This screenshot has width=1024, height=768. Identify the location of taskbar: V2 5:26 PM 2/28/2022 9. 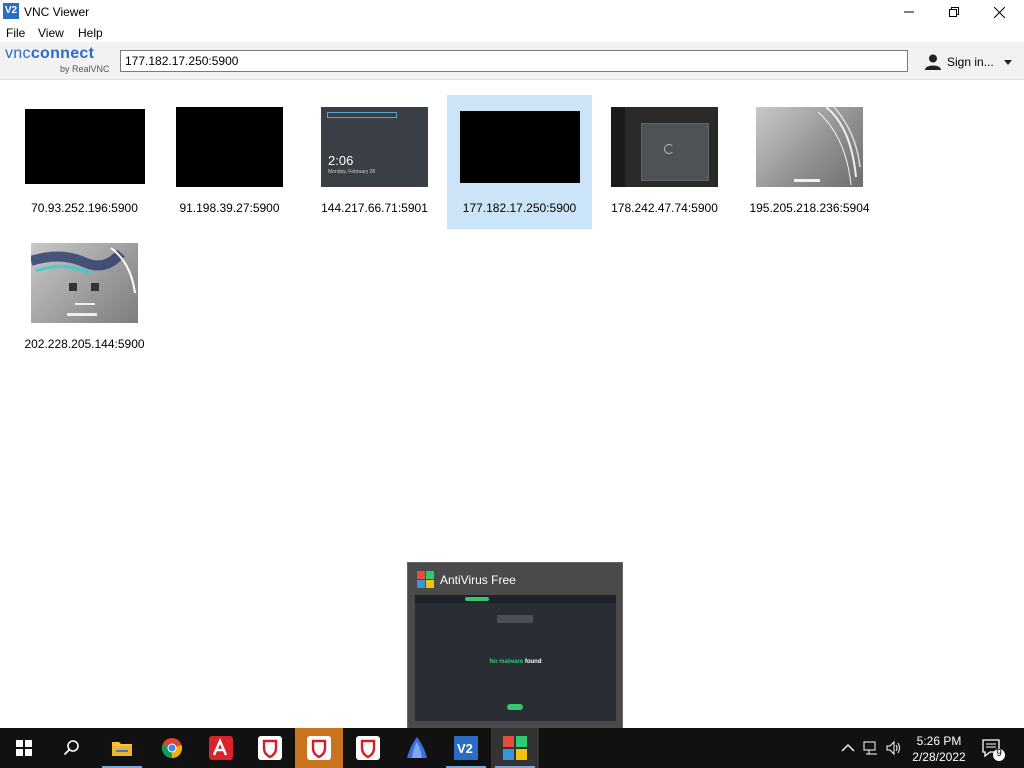
(512, 748).